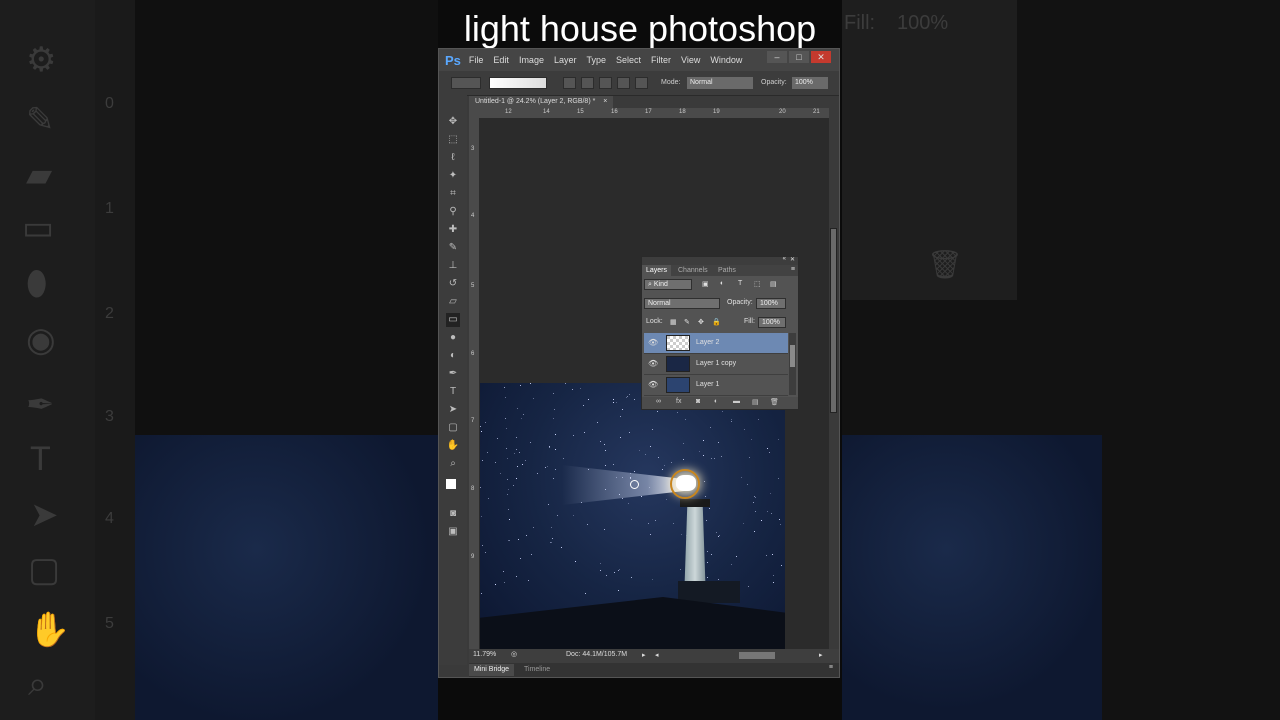  I want to click on pen-tool-icon: ✒, so click(453, 374).